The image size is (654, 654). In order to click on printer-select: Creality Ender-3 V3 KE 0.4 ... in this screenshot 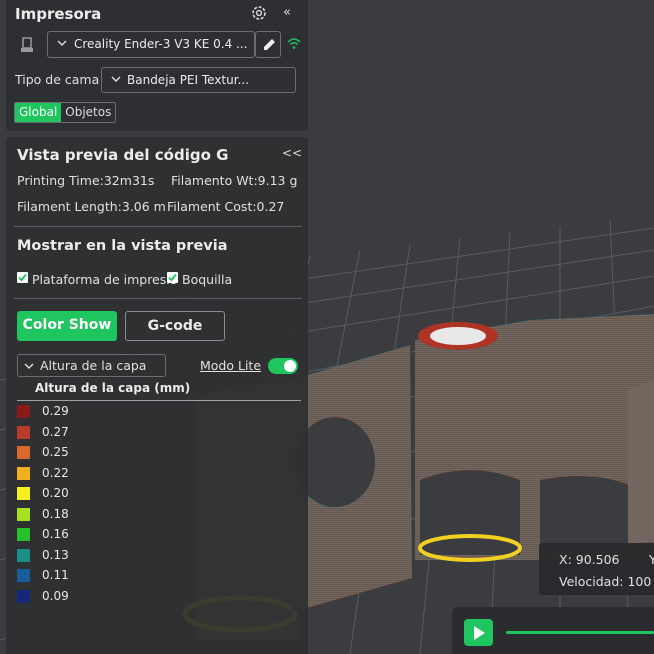, I will do `click(151, 44)`.